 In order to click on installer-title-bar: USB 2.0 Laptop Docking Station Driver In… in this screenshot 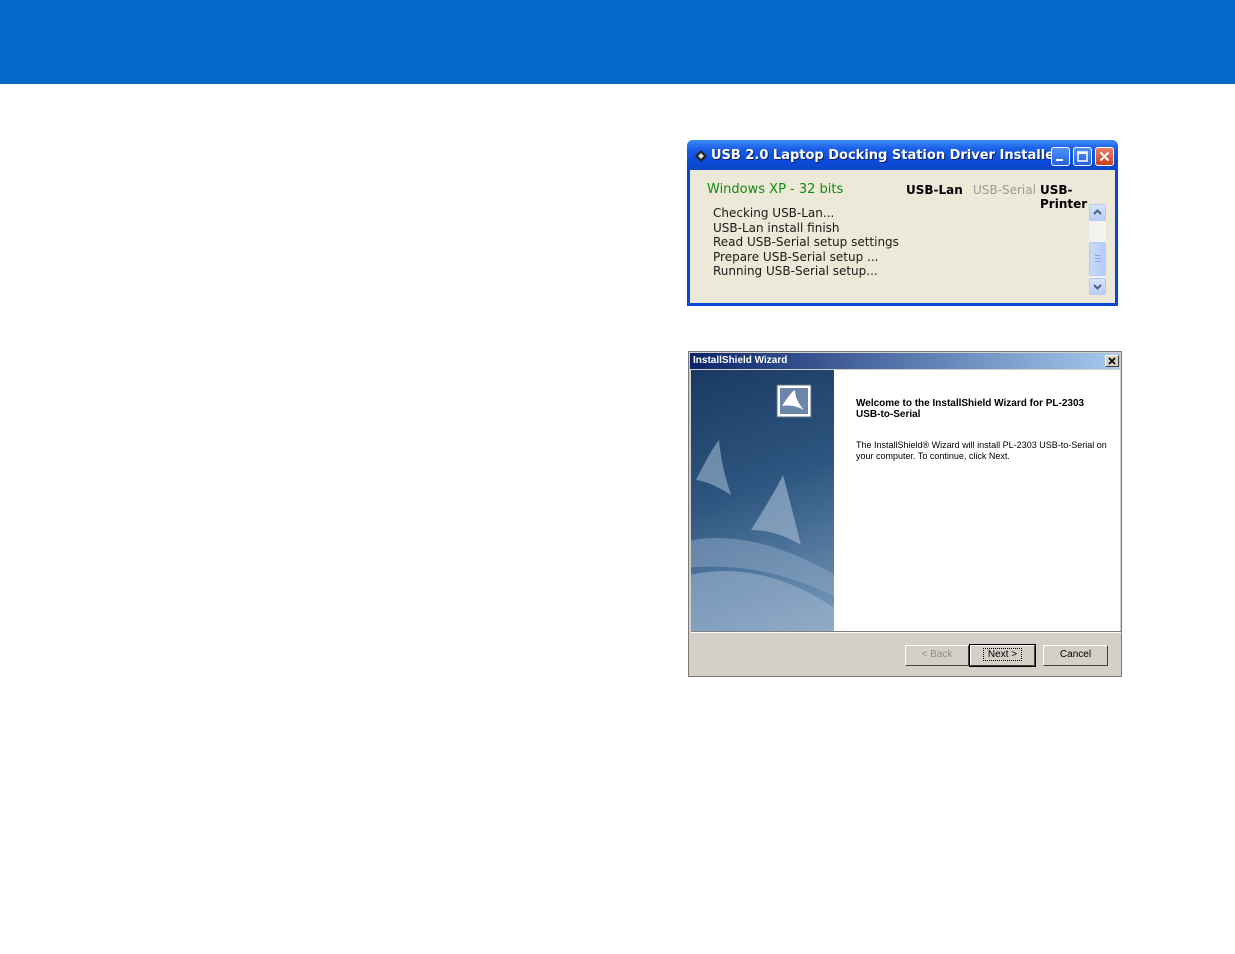, I will do `click(902, 155)`.